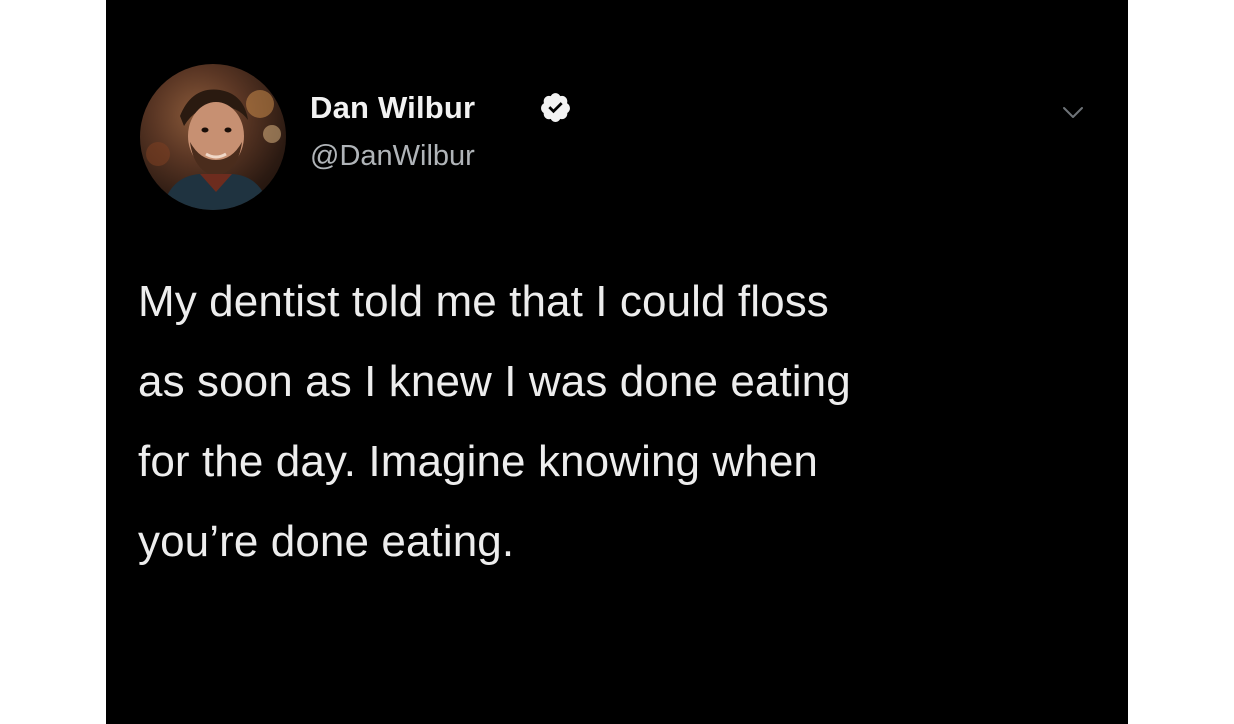 This screenshot has width=1234, height=724. What do you see at coordinates (1073, 113) in the screenshot?
I see `chevron-down-icon` at bounding box center [1073, 113].